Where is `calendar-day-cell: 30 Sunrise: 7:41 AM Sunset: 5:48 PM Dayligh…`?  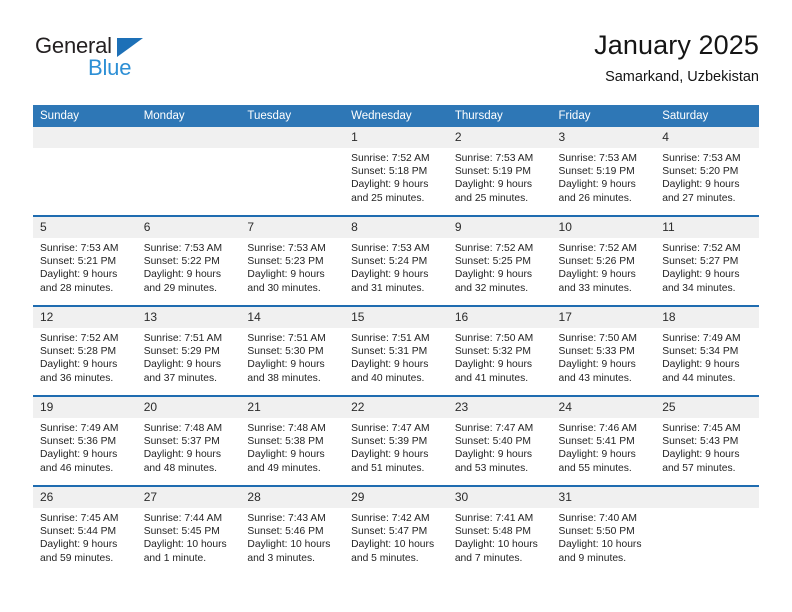 calendar-day-cell: 30 Sunrise: 7:41 AM Sunset: 5:48 PM Dayligh… is located at coordinates (499, 530).